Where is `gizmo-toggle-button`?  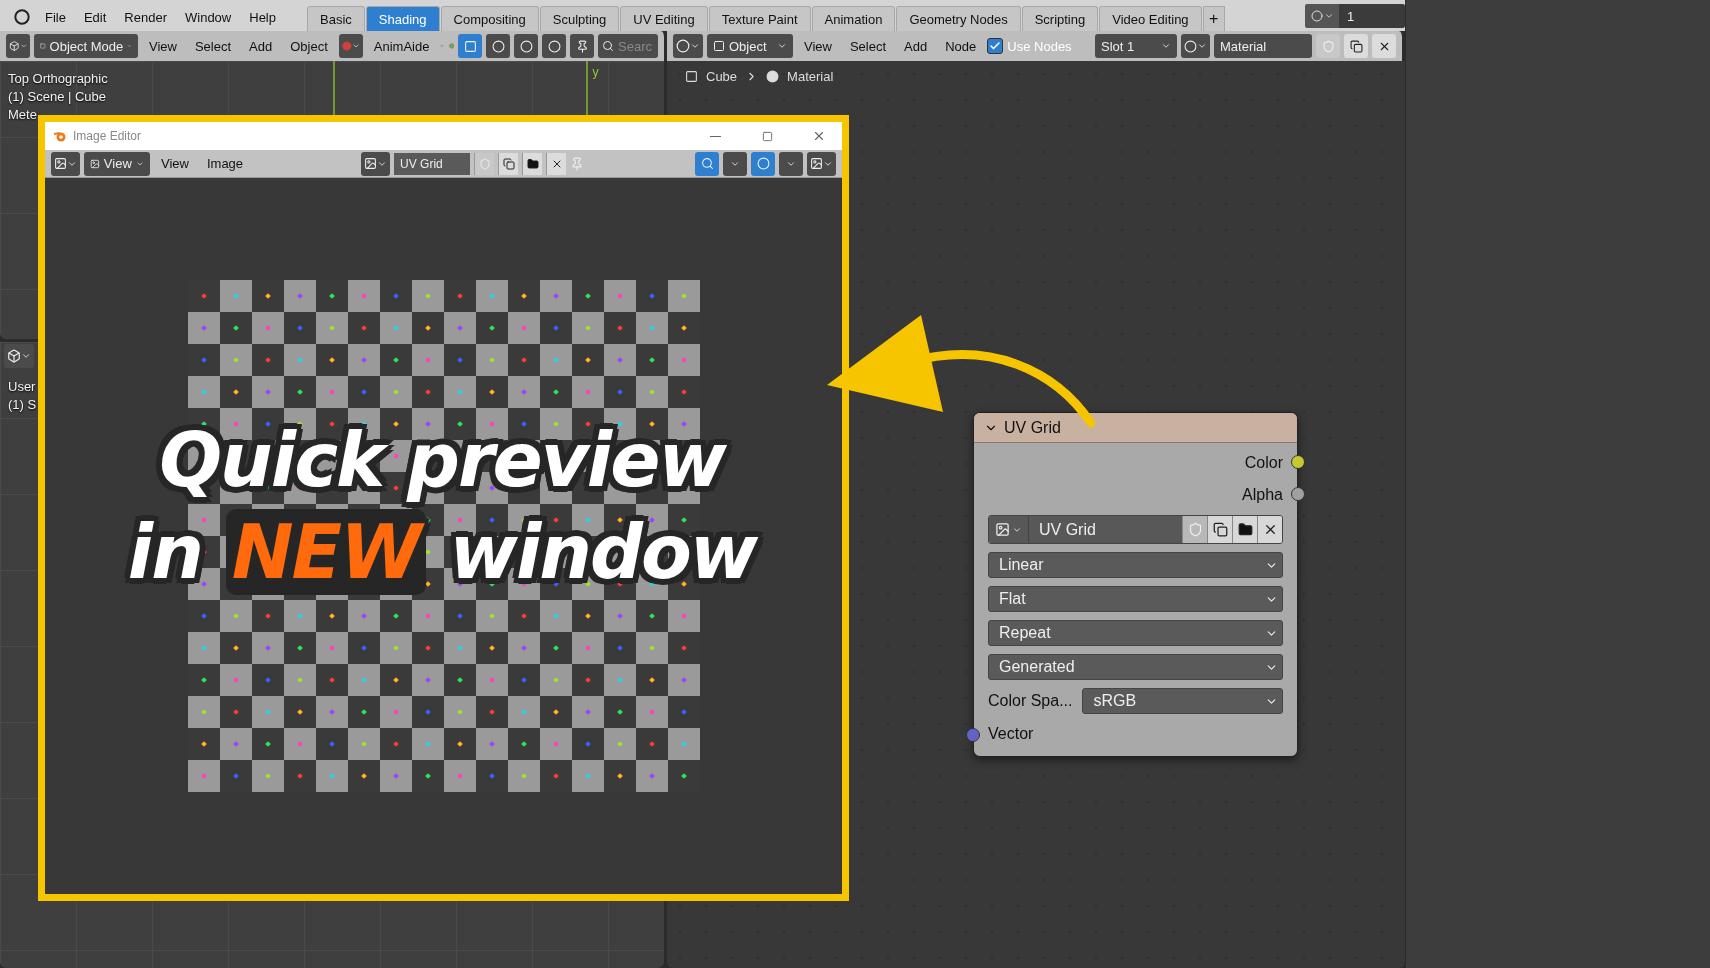 gizmo-toggle-button is located at coordinates (707, 163).